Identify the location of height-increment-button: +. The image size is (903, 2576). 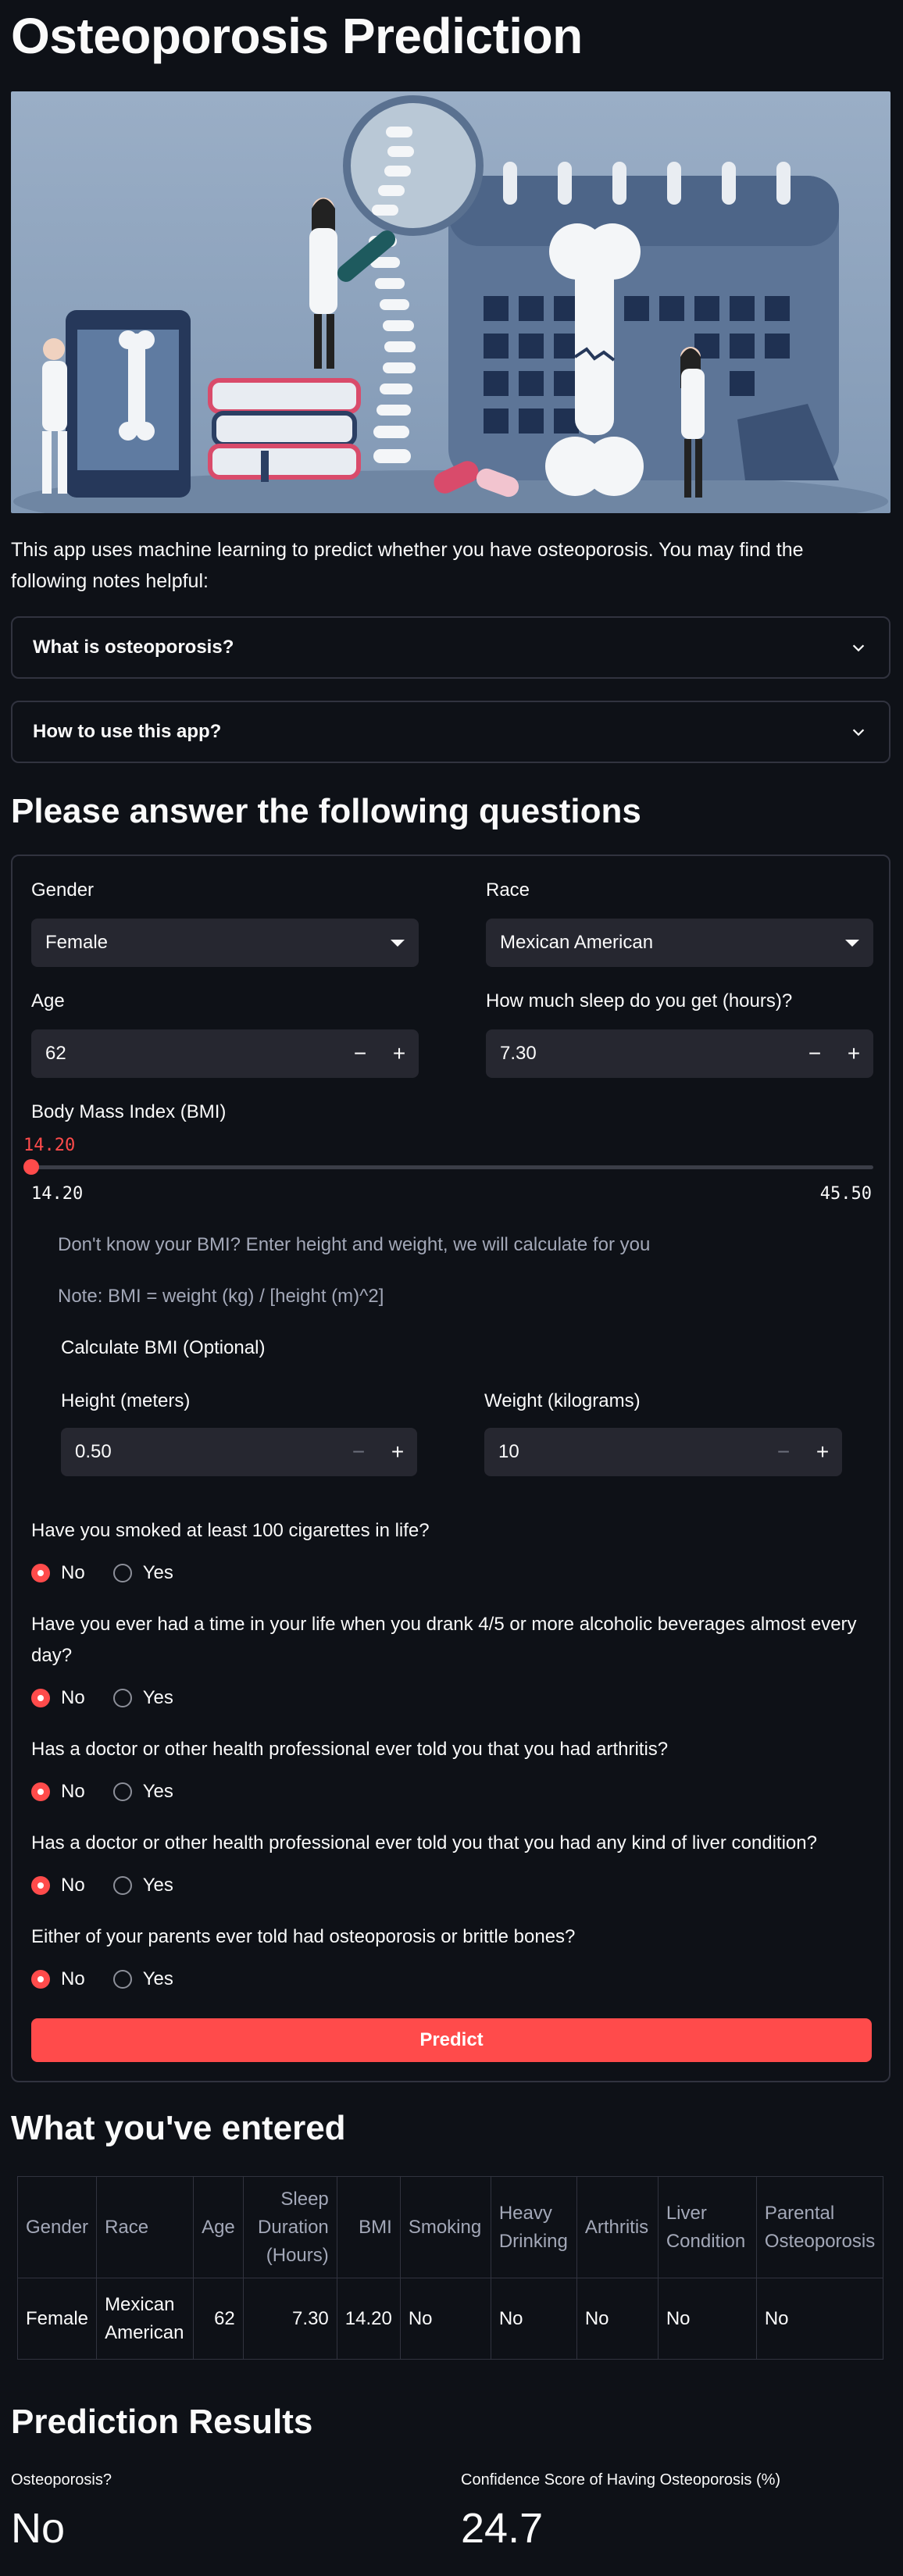
(398, 1452).